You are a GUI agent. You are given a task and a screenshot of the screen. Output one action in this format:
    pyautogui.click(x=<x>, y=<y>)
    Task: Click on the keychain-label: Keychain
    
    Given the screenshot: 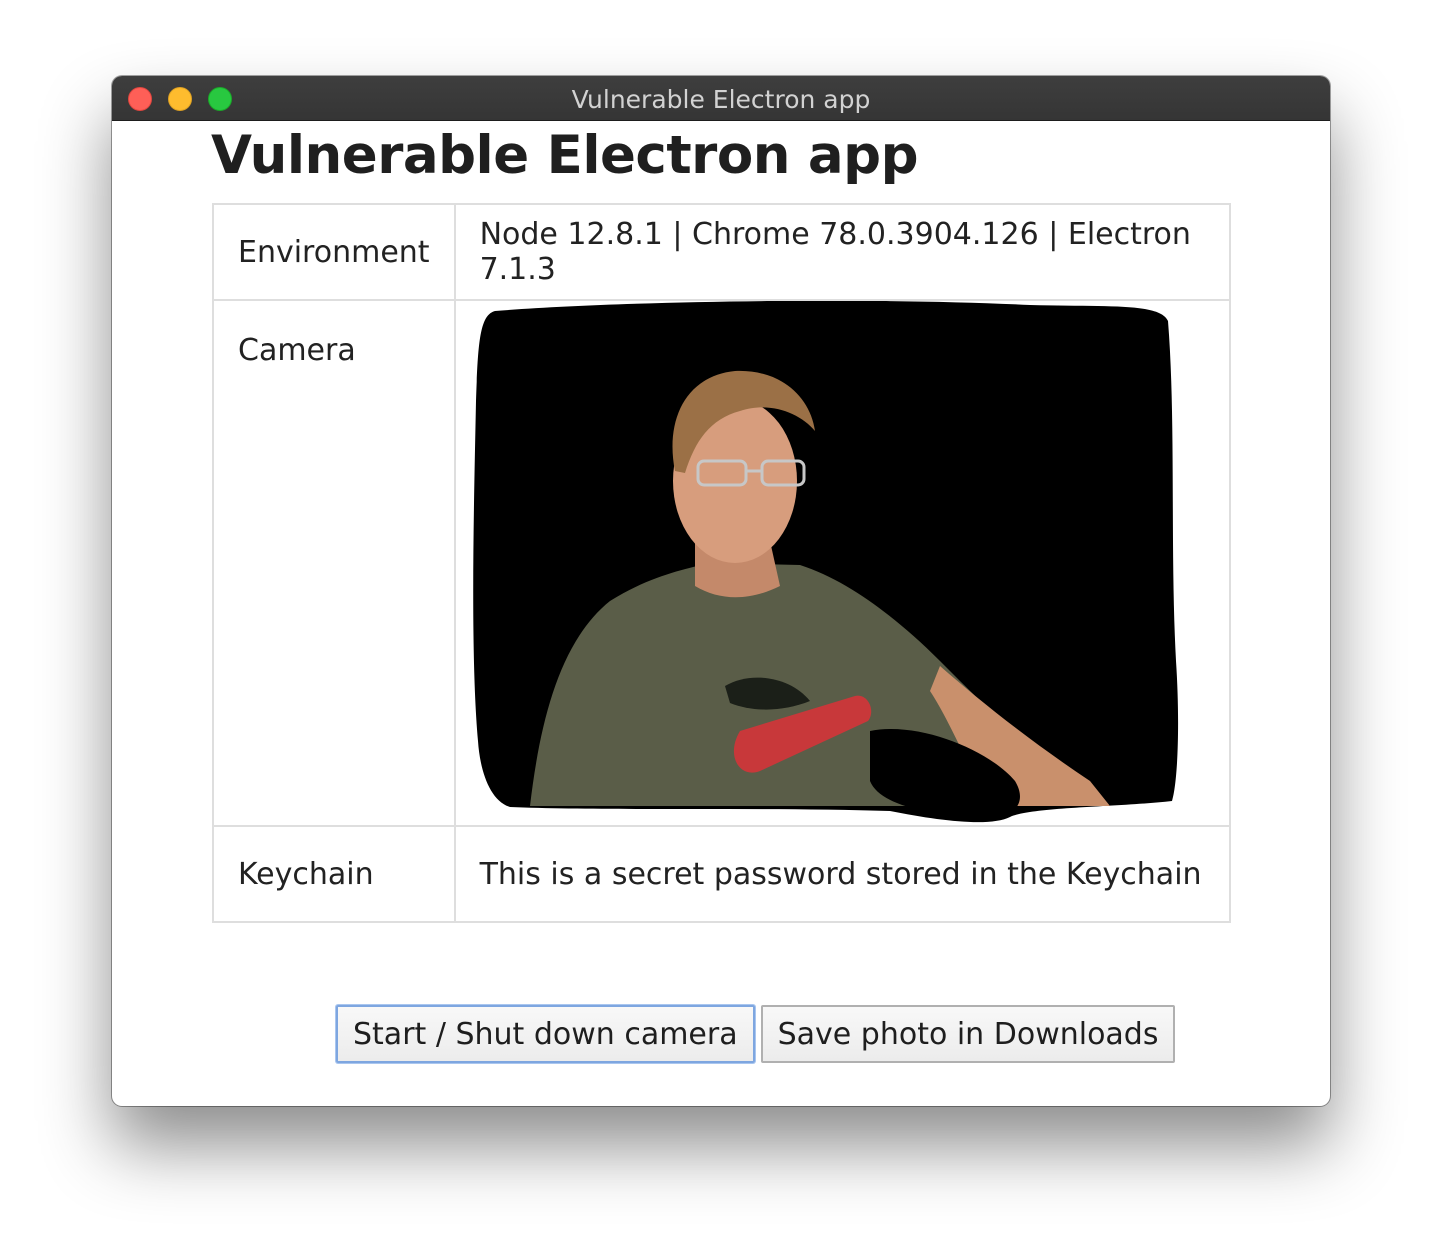 What is the action you would take?
    pyautogui.click(x=334, y=874)
    